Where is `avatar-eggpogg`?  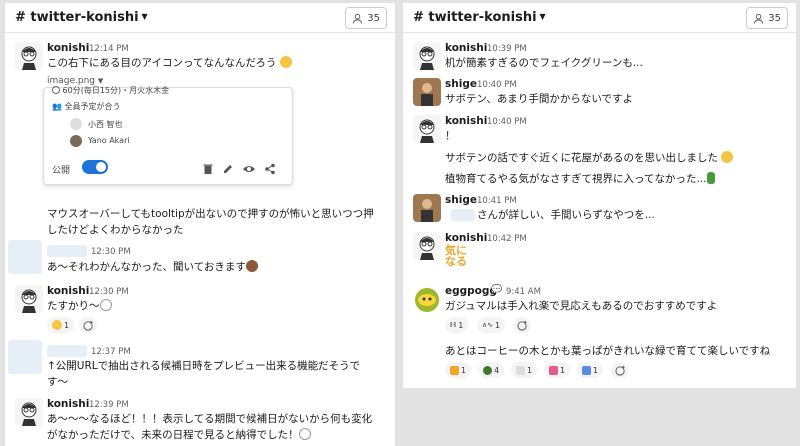 avatar-eggpogg is located at coordinates (427, 300).